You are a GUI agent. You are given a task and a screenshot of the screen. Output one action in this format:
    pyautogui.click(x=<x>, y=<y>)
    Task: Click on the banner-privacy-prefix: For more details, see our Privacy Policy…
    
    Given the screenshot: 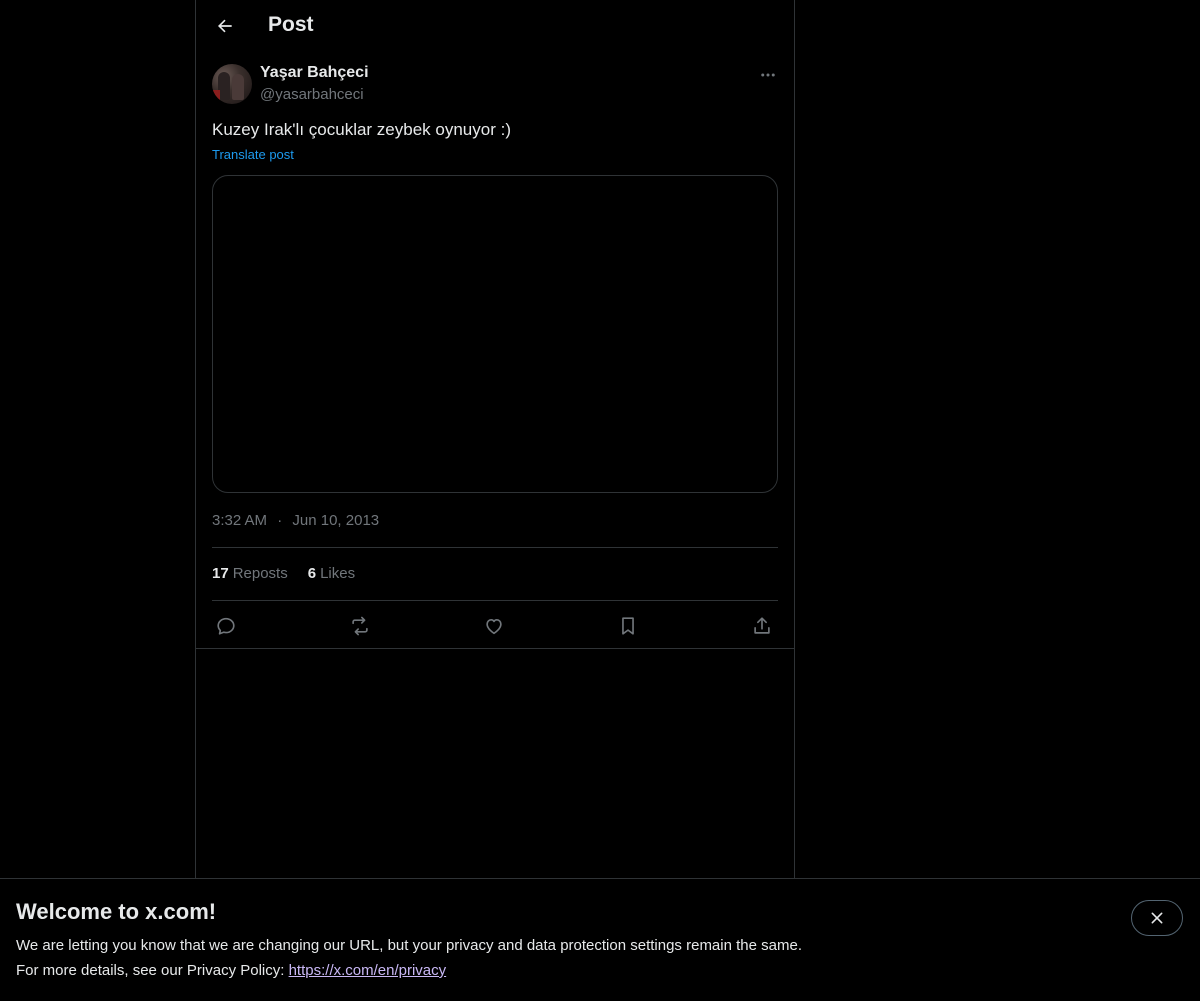 What is the action you would take?
    pyautogui.click(x=152, y=970)
    